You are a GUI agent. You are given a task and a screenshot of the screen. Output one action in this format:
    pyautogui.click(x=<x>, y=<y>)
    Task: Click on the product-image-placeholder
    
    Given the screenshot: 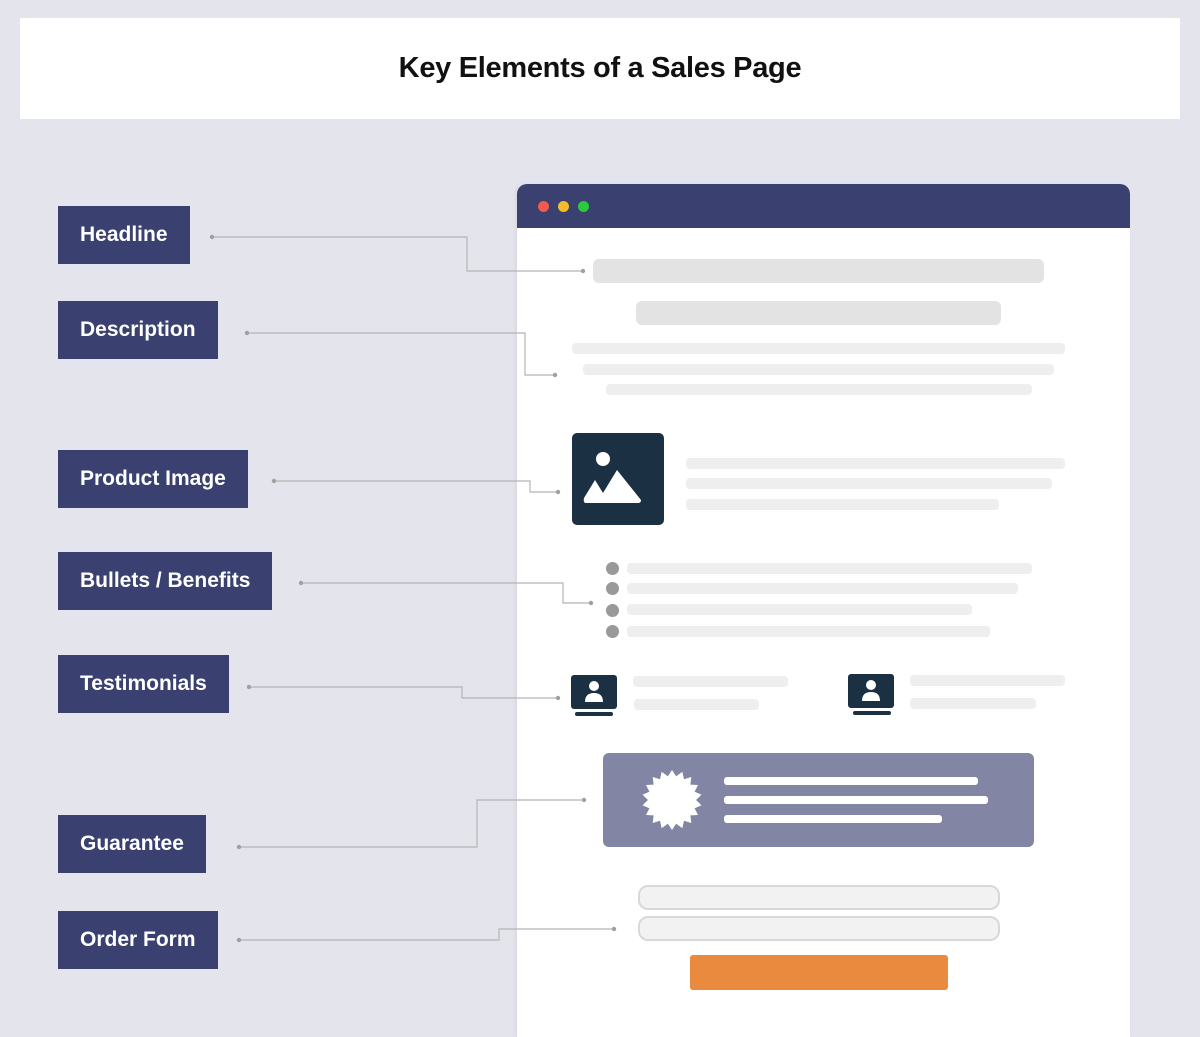 What is the action you would take?
    pyautogui.click(x=618, y=479)
    